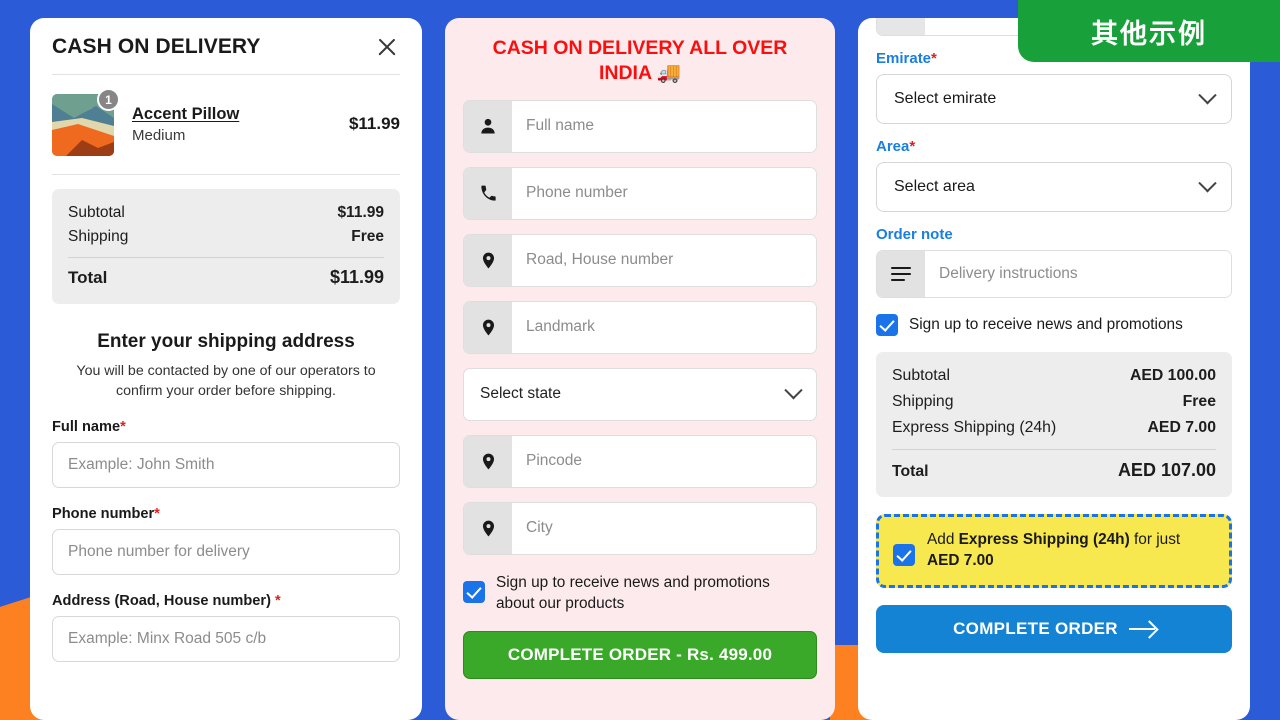  I want to click on cart-line-item: 1 Accent Pillow Medium $11.99, so click(226, 124).